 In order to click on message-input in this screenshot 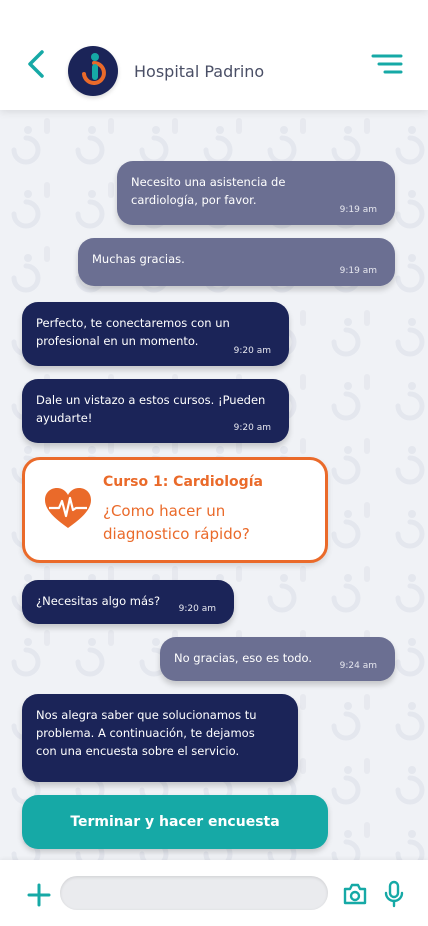, I will do `click(194, 893)`.